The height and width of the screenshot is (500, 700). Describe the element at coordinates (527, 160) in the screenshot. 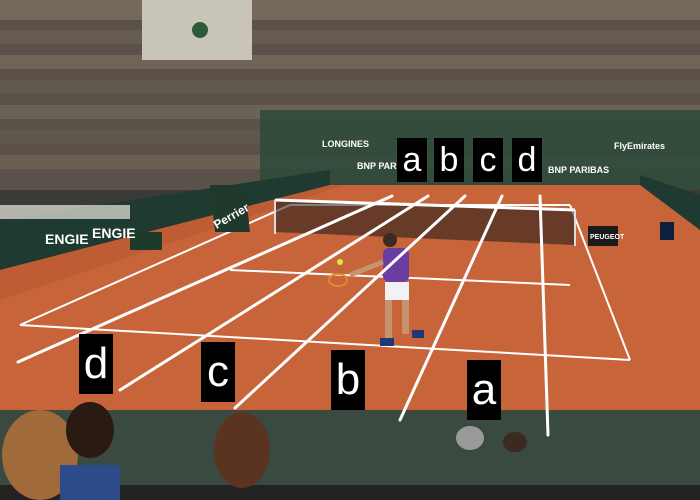

I see `label-top-d: d` at that location.